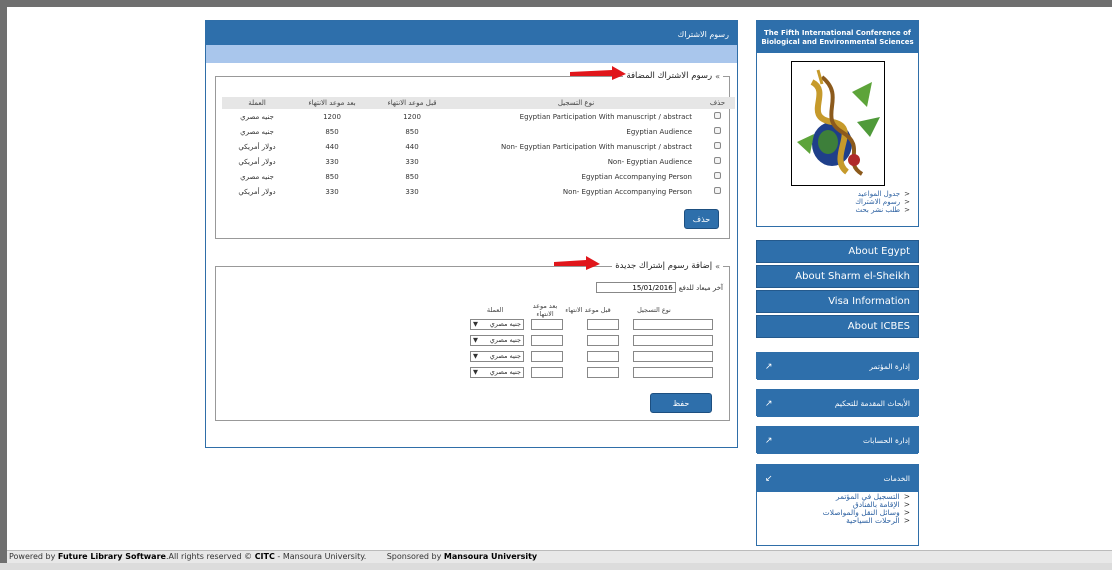  What do you see at coordinates (332, 116) in the screenshot?
I see `cell-after: 1200` at bounding box center [332, 116].